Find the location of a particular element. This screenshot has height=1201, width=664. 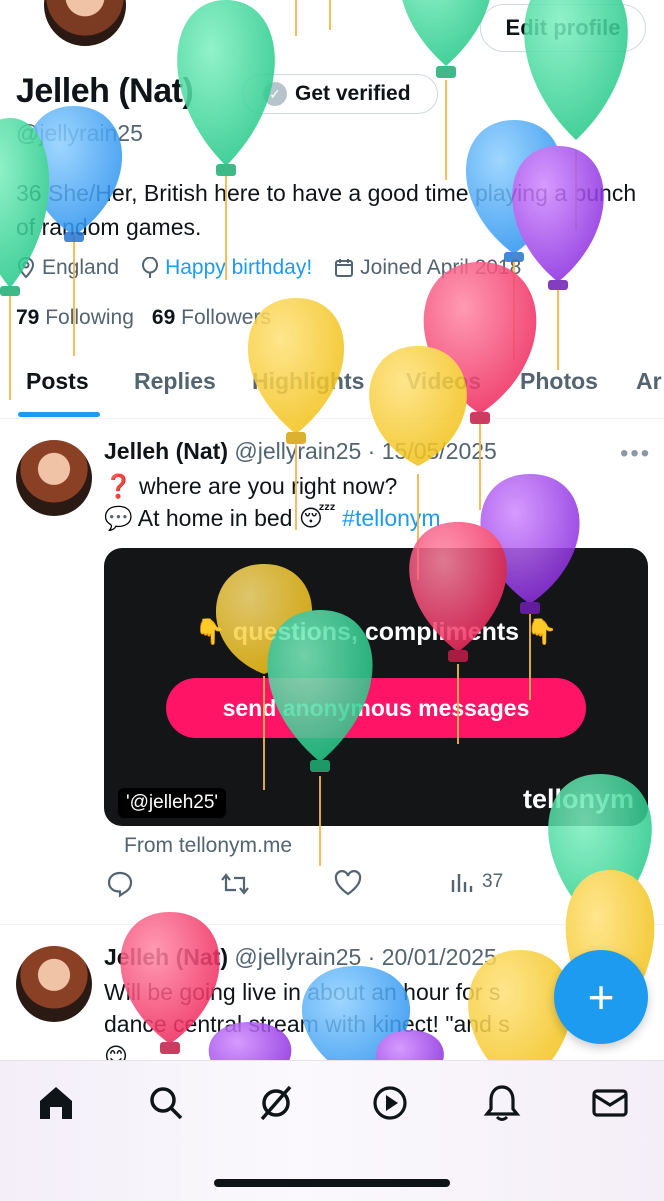

post-header: Jelleh (Nat) @jellyrain25 · 20/01/2025 is located at coordinates (300, 957).